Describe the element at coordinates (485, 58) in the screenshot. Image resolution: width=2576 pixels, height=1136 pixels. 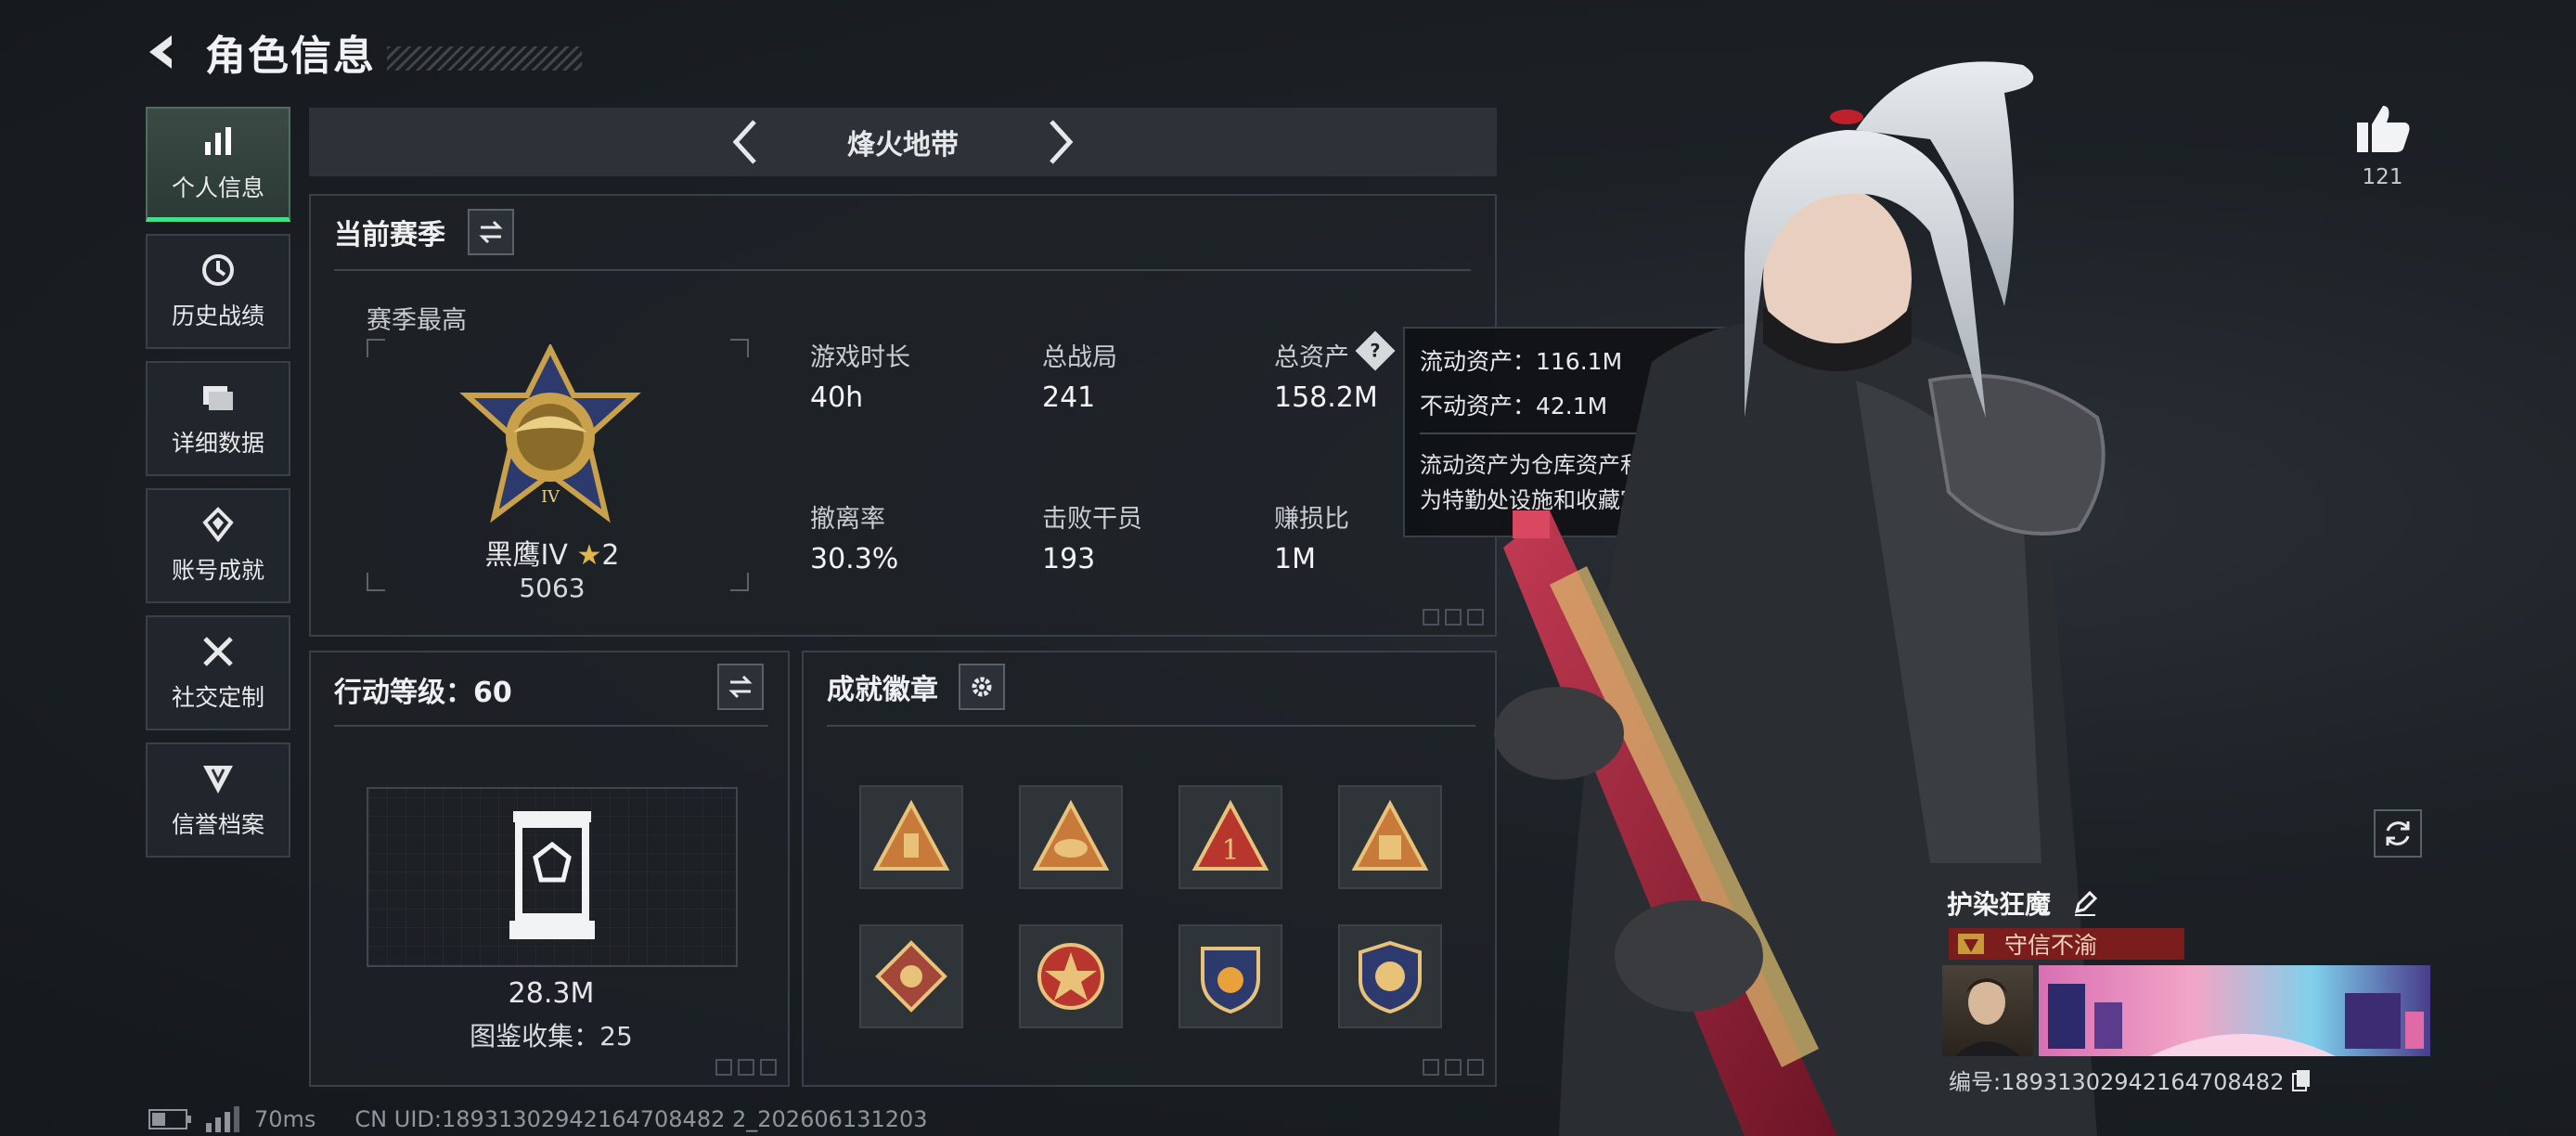
I see `title-decoration` at that location.